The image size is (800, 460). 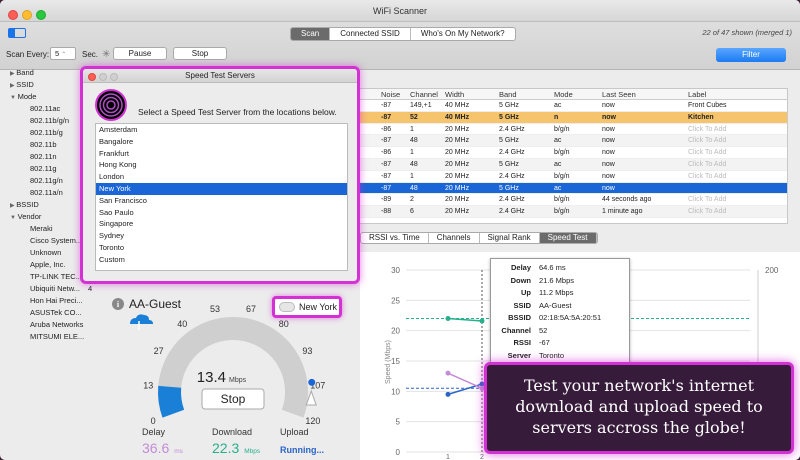 What do you see at coordinates (457, 212) in the screenshot?
I see `table-cell: 20 MHz` at bounding box center [457, 212].